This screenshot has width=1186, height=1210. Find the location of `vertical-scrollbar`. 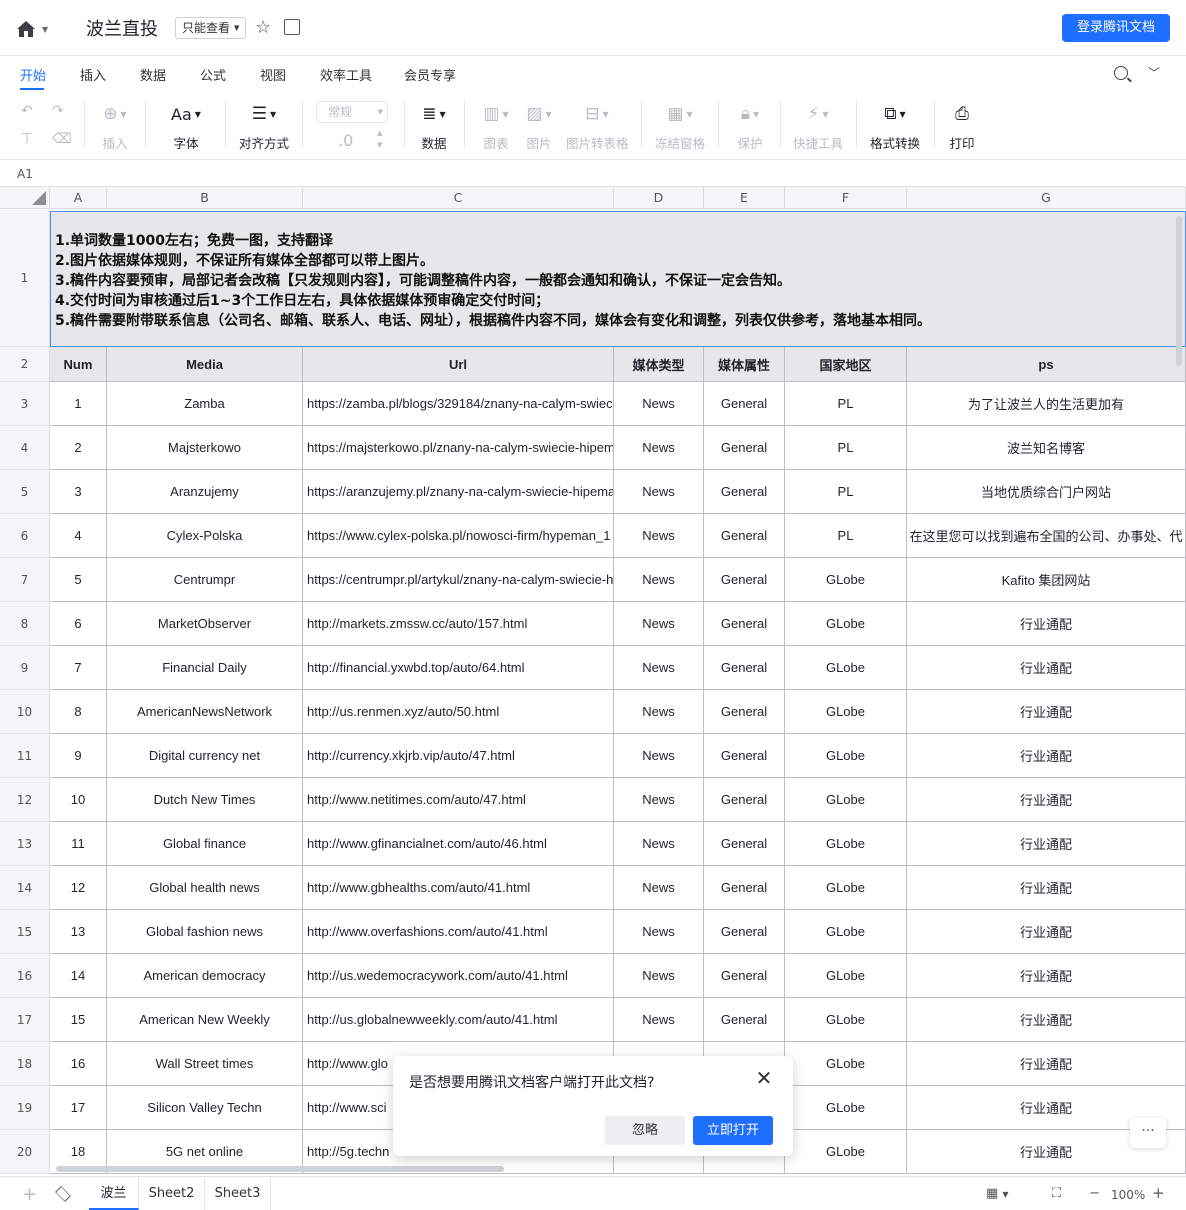

vertical-scrollbar is located at coordinates (1179, 291).